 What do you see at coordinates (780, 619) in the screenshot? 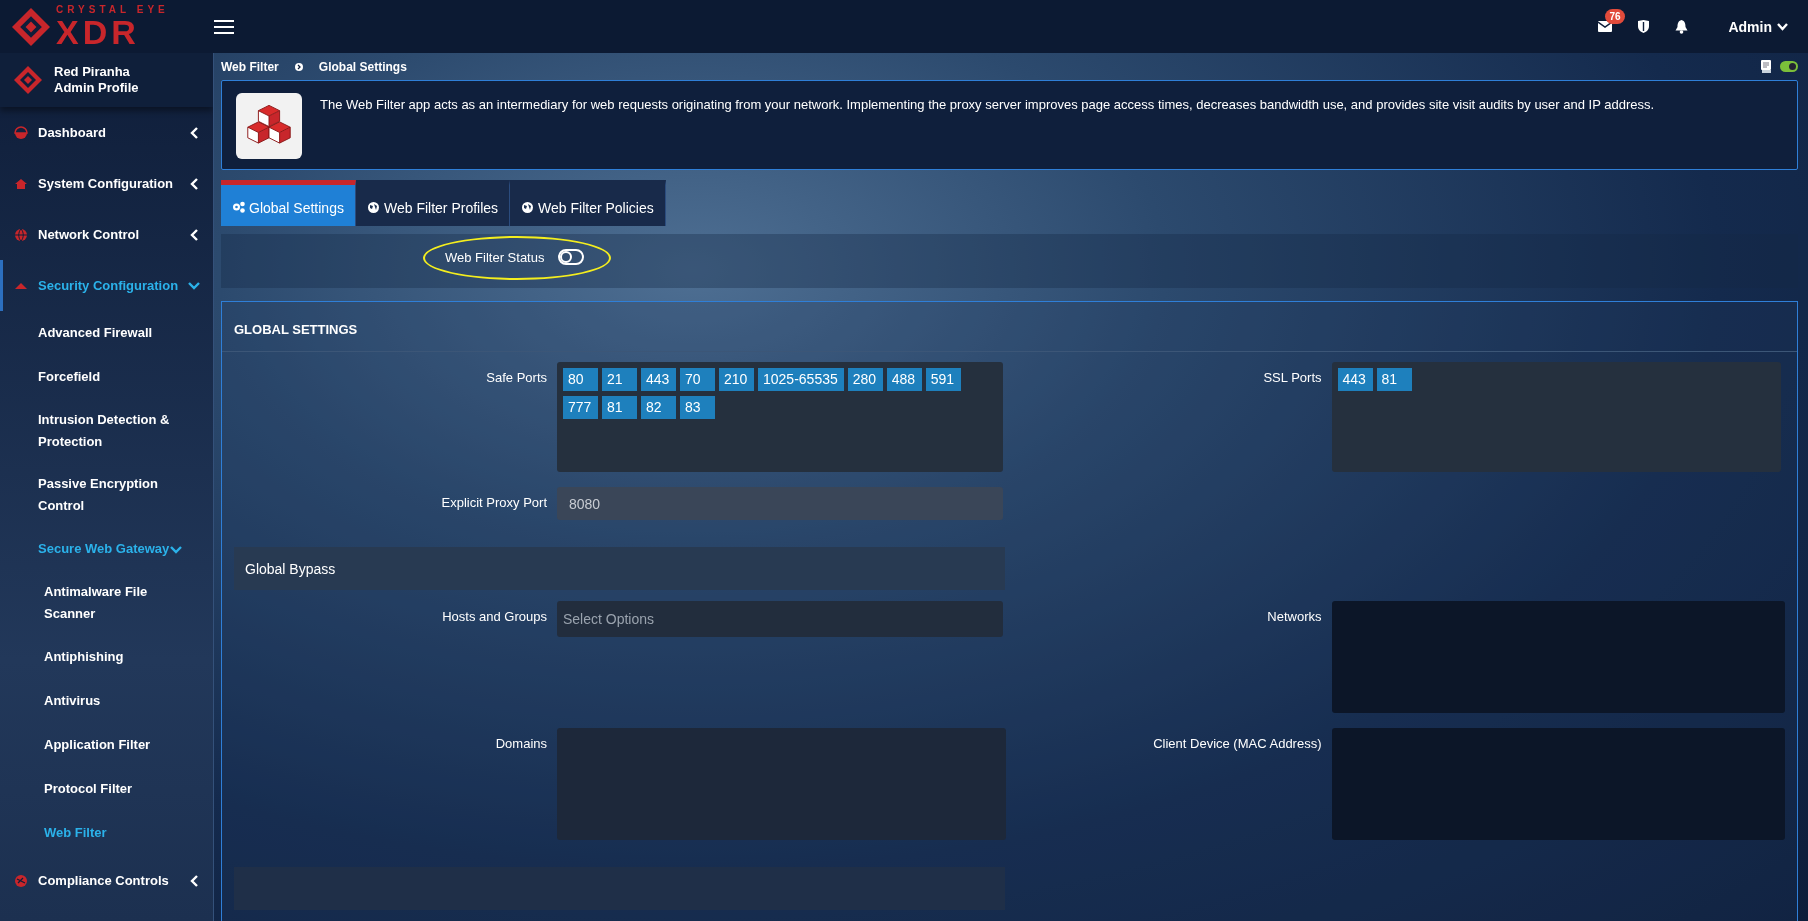
I see `select-field: Select Options` at bounding box center [780, 619].